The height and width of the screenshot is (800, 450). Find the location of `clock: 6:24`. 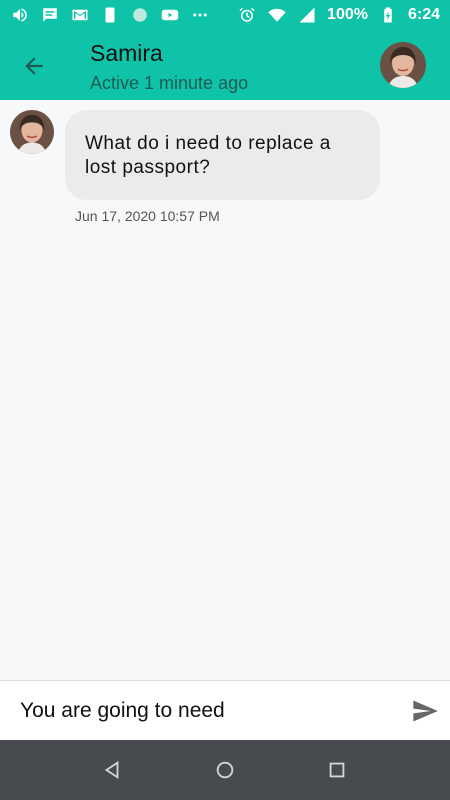

clock: 6:24 is located at coordinates (423, 14).